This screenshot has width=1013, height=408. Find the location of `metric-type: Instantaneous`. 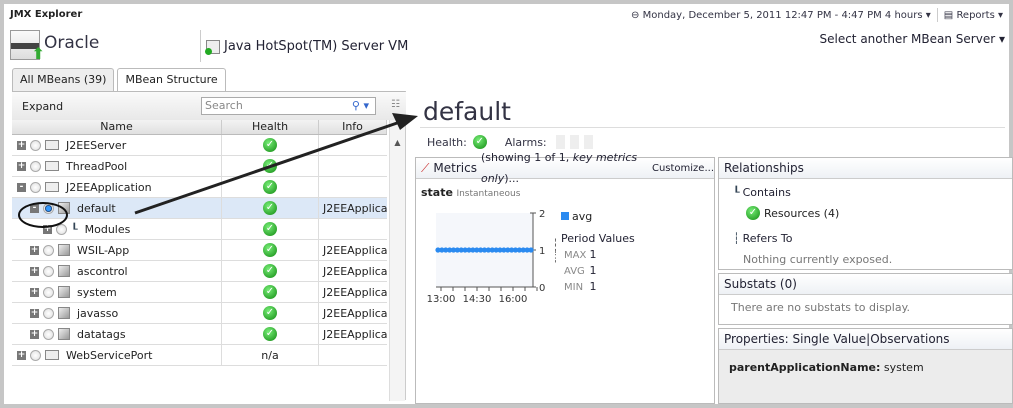

metric-type: Instantaneous is located at coordinates (488, 194).